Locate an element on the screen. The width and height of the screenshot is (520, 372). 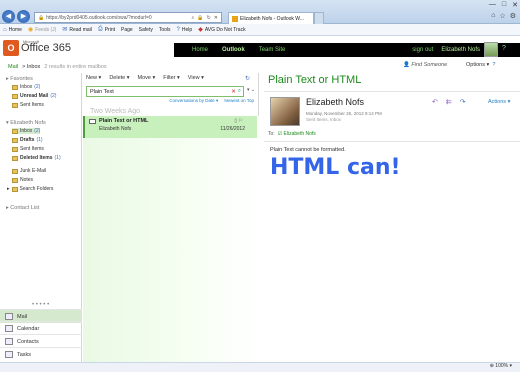
cmd-label: Print is located at coordinates (109, 29).